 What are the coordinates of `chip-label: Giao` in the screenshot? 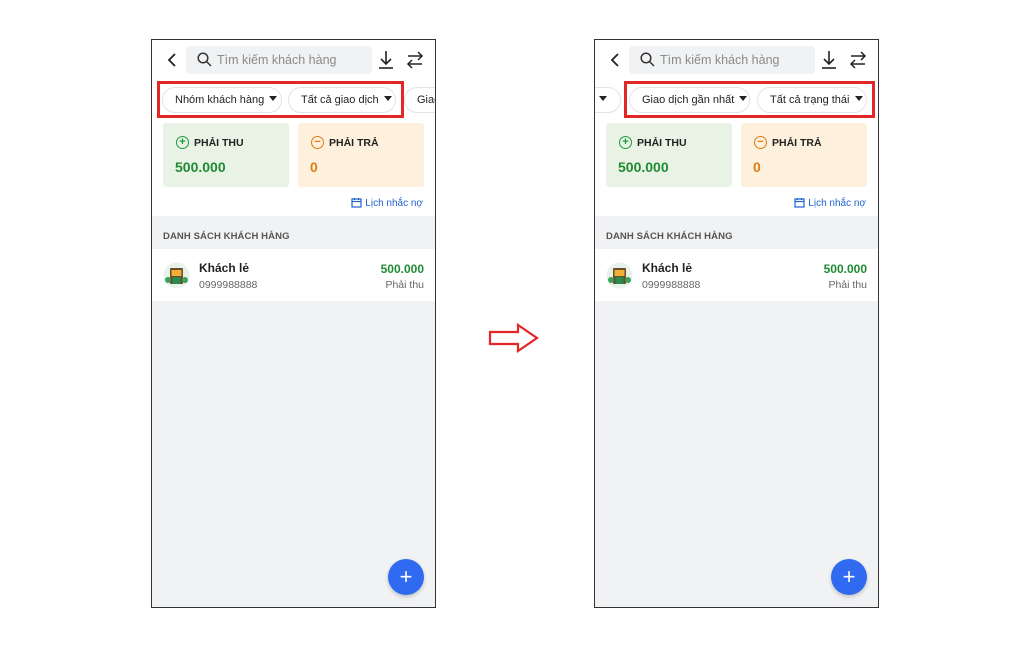 It's located at (426, 100).